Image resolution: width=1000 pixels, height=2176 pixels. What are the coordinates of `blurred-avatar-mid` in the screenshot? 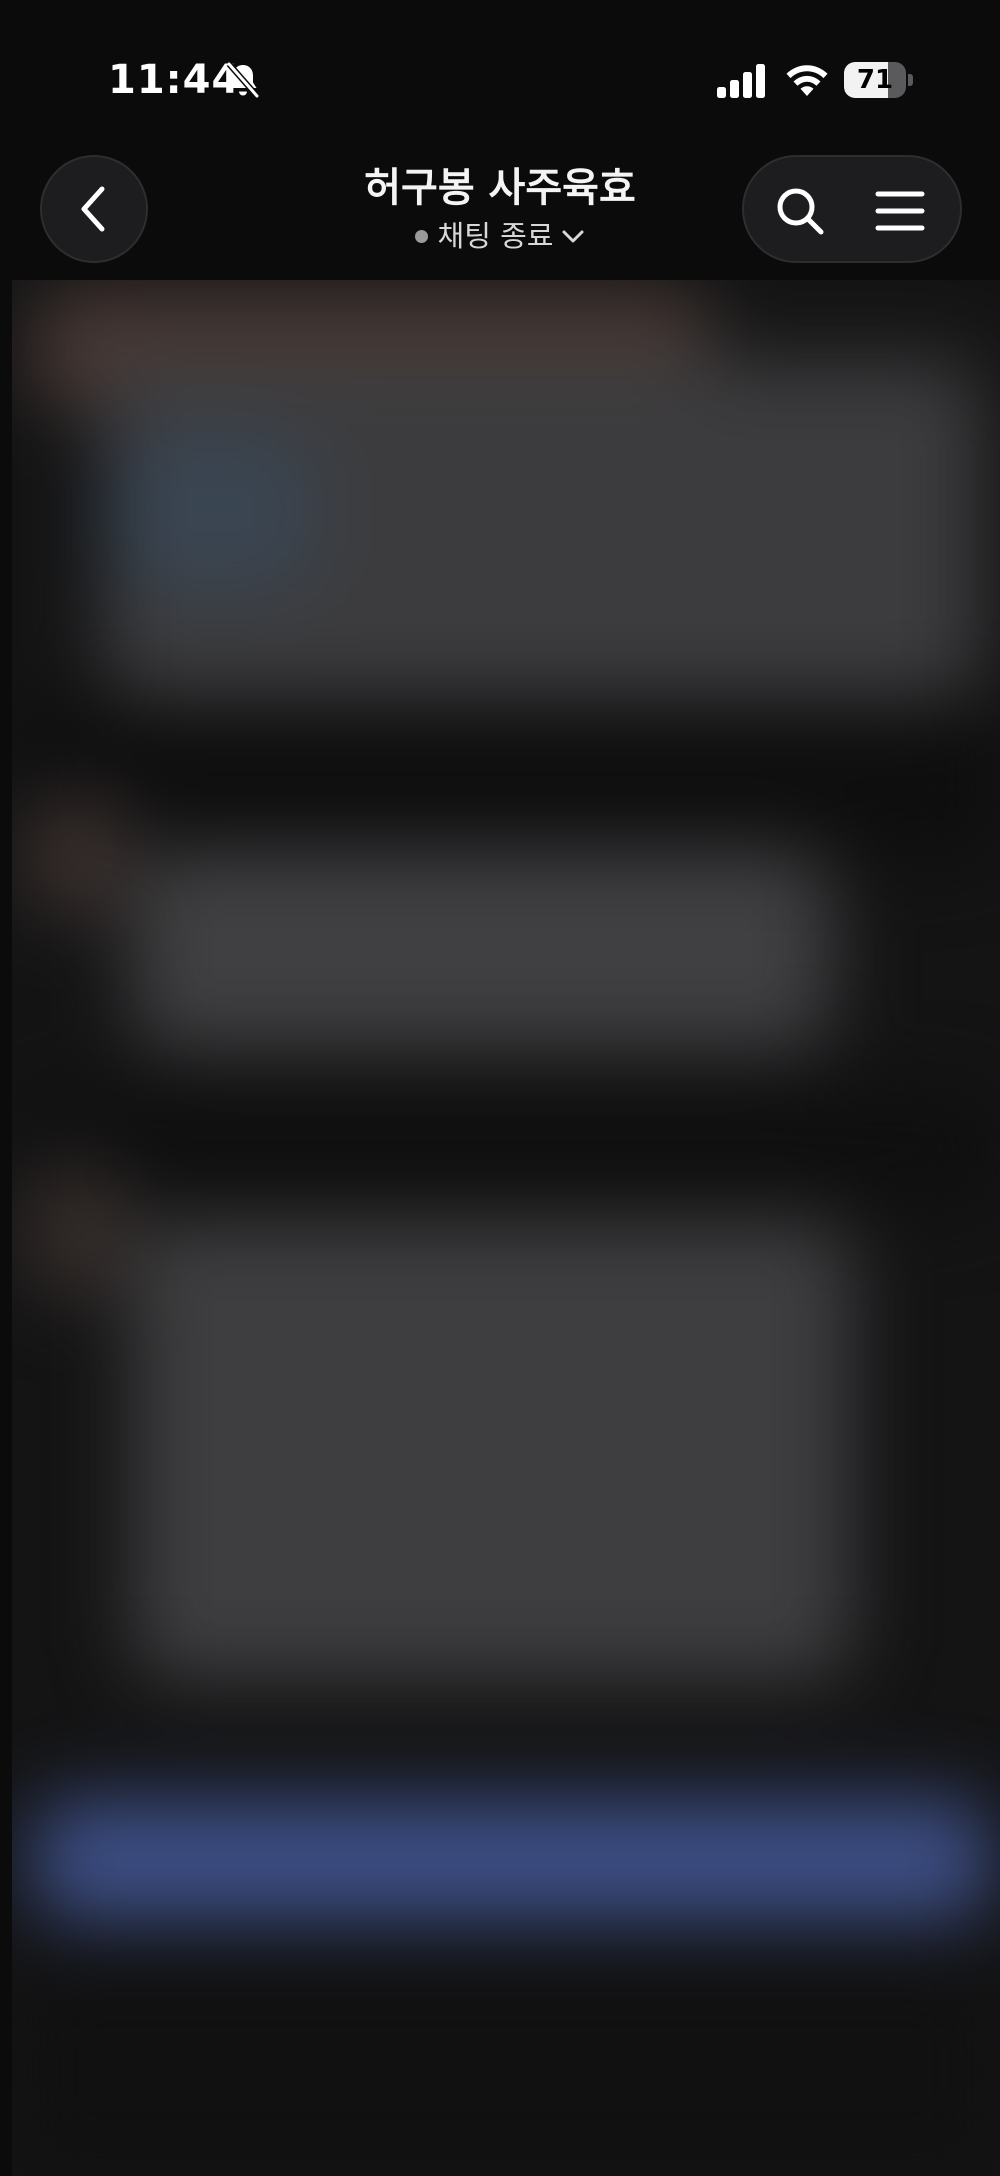 It's located at (77, 855).